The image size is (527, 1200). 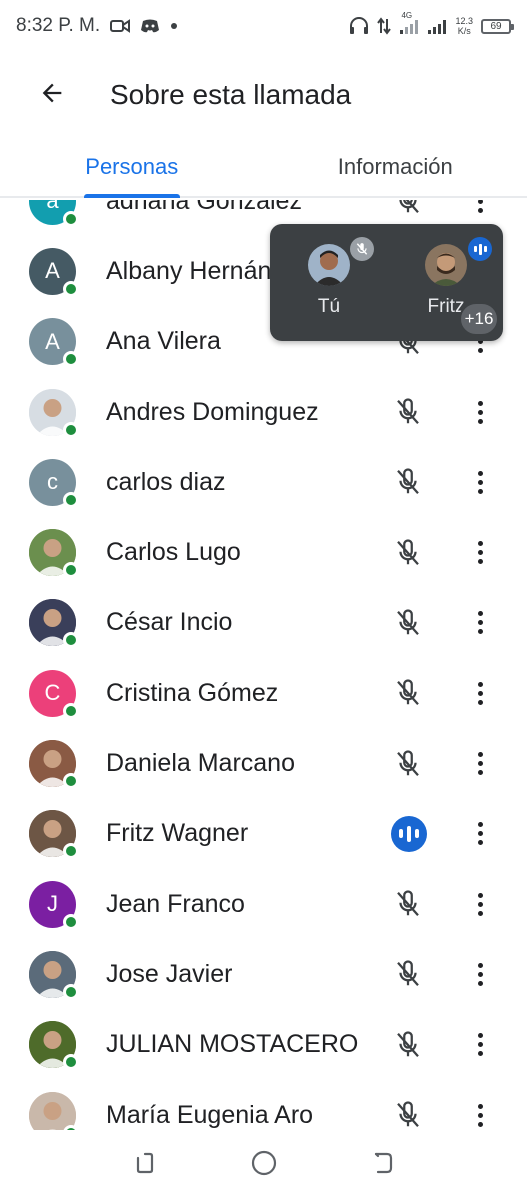 I want to click on data-transfer-icon, so click(x=384, y=26).